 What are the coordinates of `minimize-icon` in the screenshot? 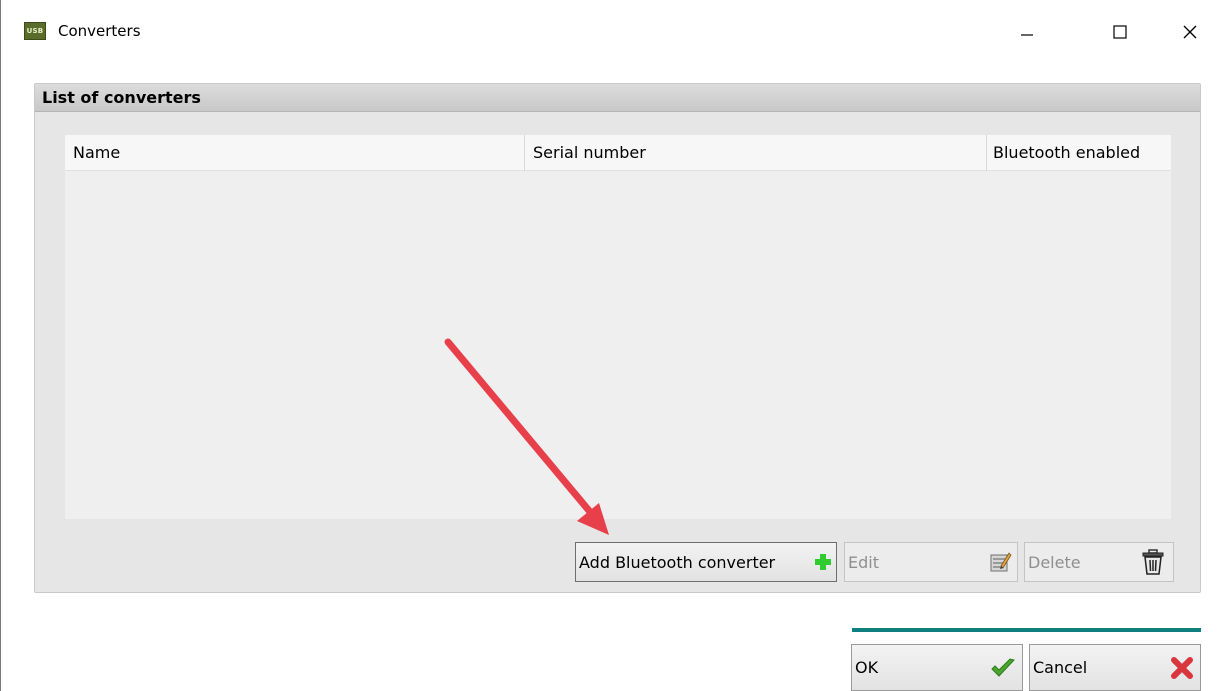 It's located at (1027, 35).